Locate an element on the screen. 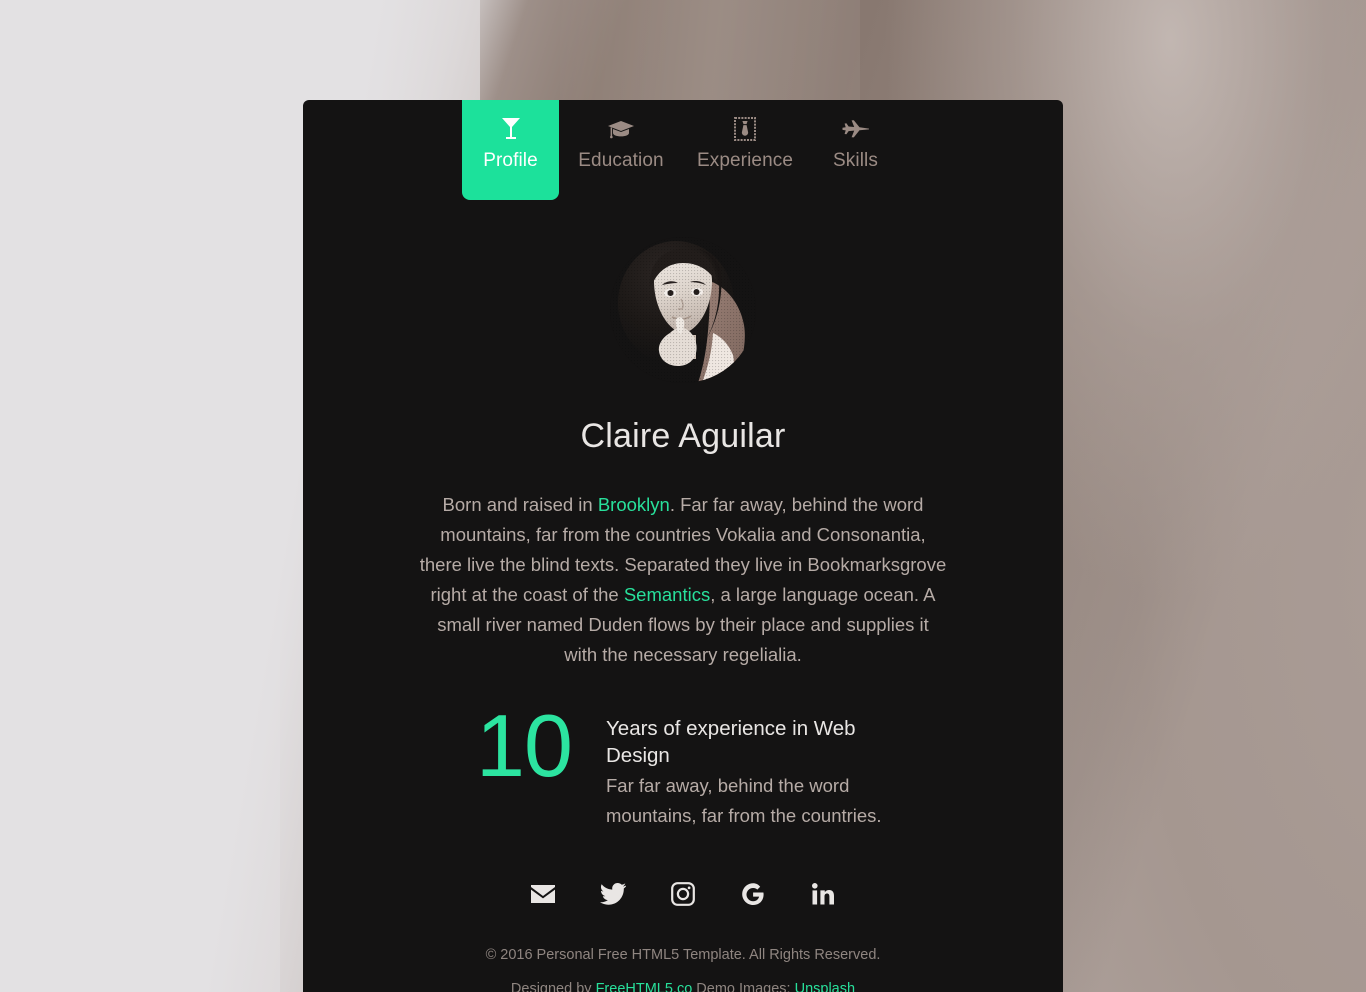 Image resolution: width=1366 pixels, height=992 pixels. footer-link-freehtml5: FreeHTML5.co is located at coordinates (644, 986).